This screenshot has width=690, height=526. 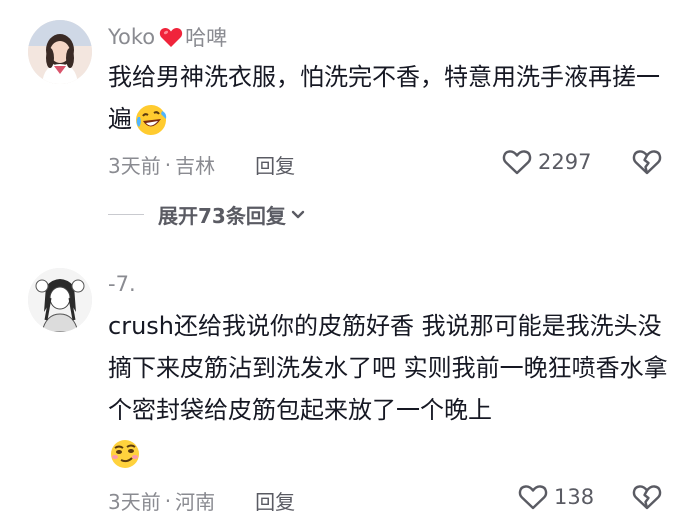 What do you see at coordinates (298, 215) in the screenshot?
I see `chevron-down-icon` at bounding box center [298, 215].